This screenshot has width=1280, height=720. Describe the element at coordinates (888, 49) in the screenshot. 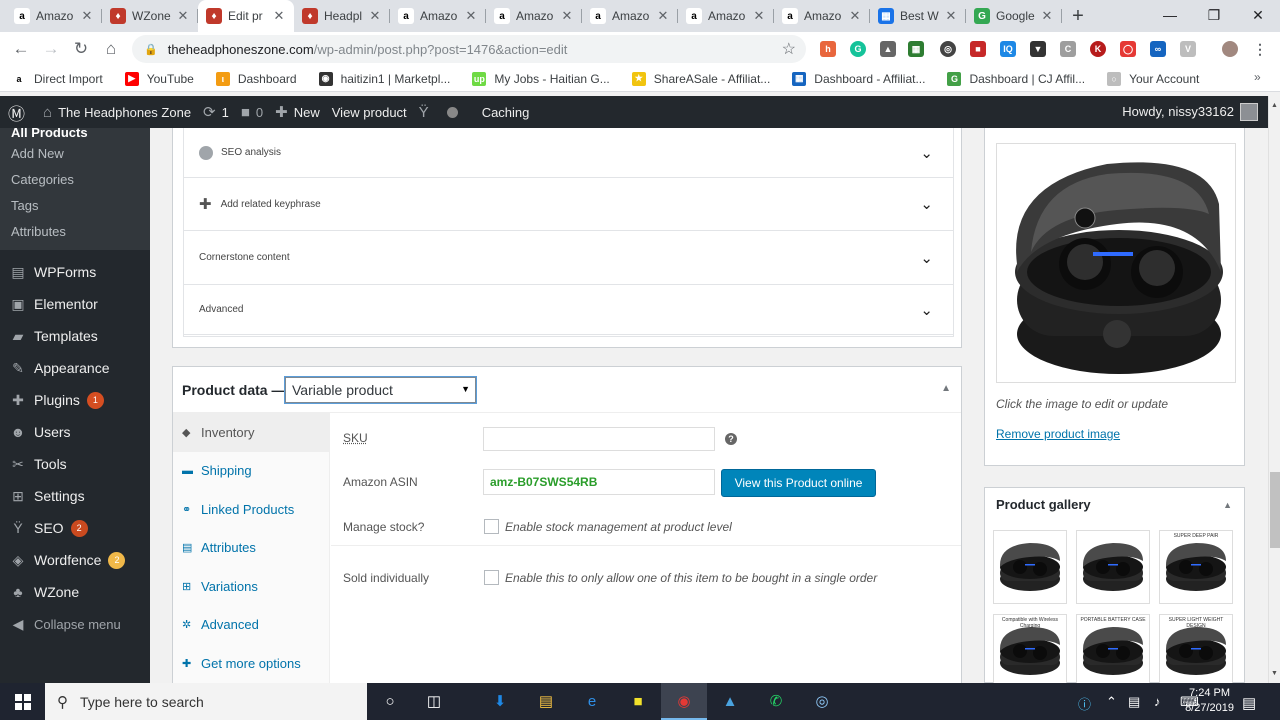

I see `extension-icon: ▲` at that location.